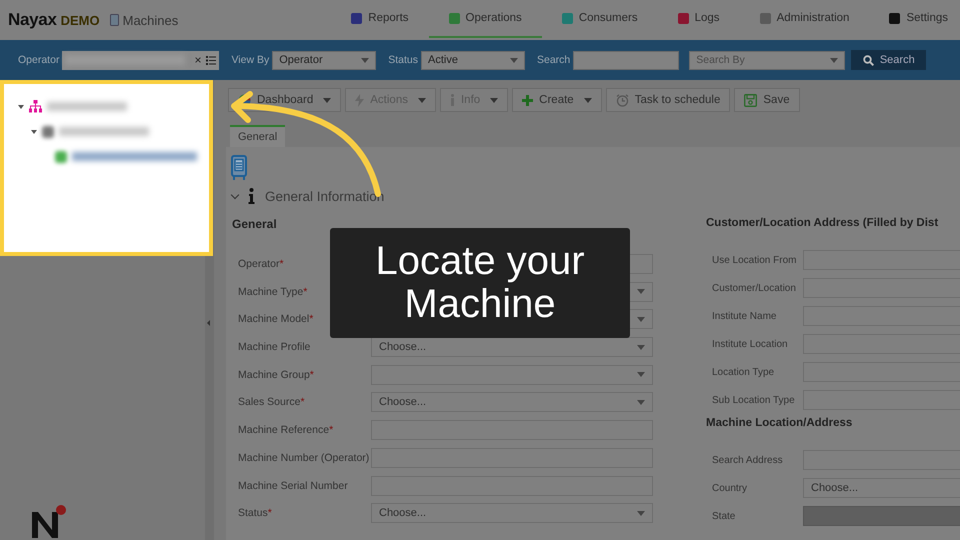 This screenshot has width=960, height=540. What do you see at coordinates (780, 424) in the screenshot?
I see `group-title: Machine Location/Address` at bounding box center [780, 424].